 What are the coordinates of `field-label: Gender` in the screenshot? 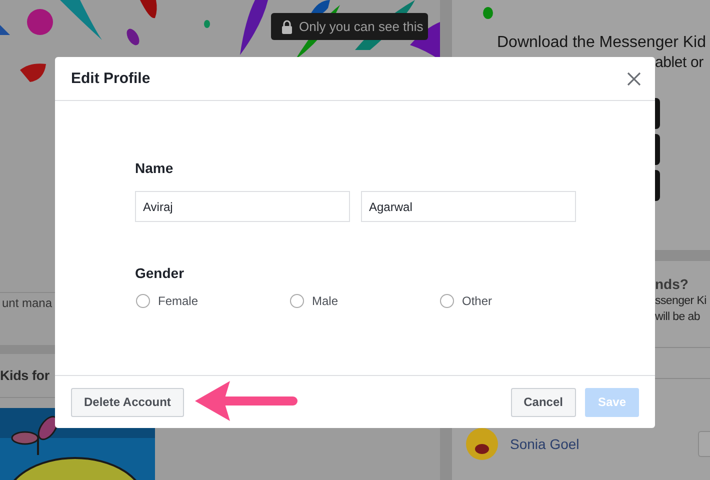 It's located at (160, 273).